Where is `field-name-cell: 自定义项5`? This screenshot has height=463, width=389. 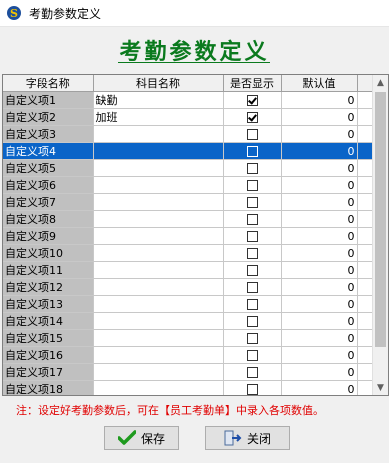
field-name-cell: 自定义项5 is located at coordinates (48, 168).